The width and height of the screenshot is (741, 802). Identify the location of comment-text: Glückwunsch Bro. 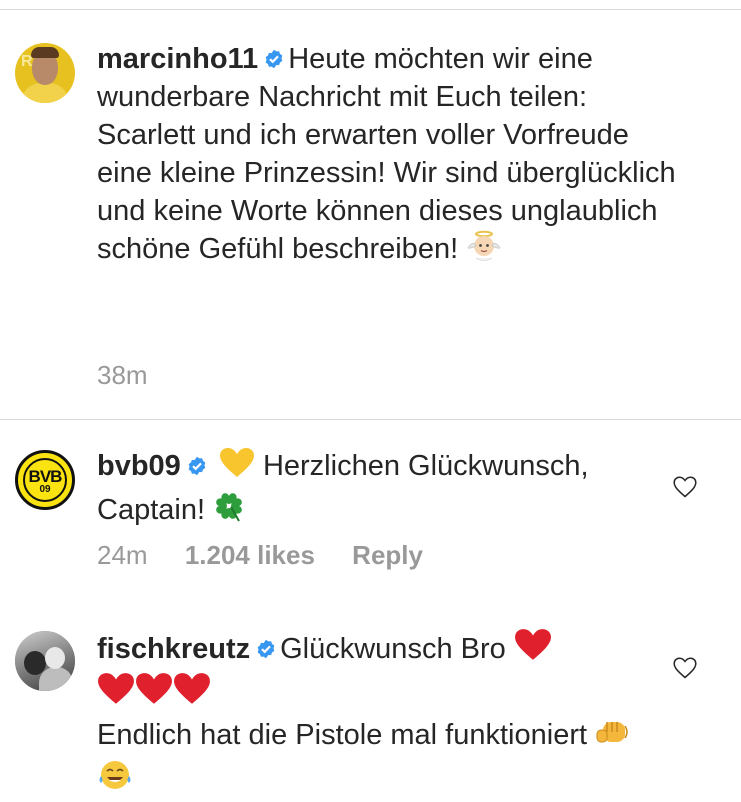
(393, 649).